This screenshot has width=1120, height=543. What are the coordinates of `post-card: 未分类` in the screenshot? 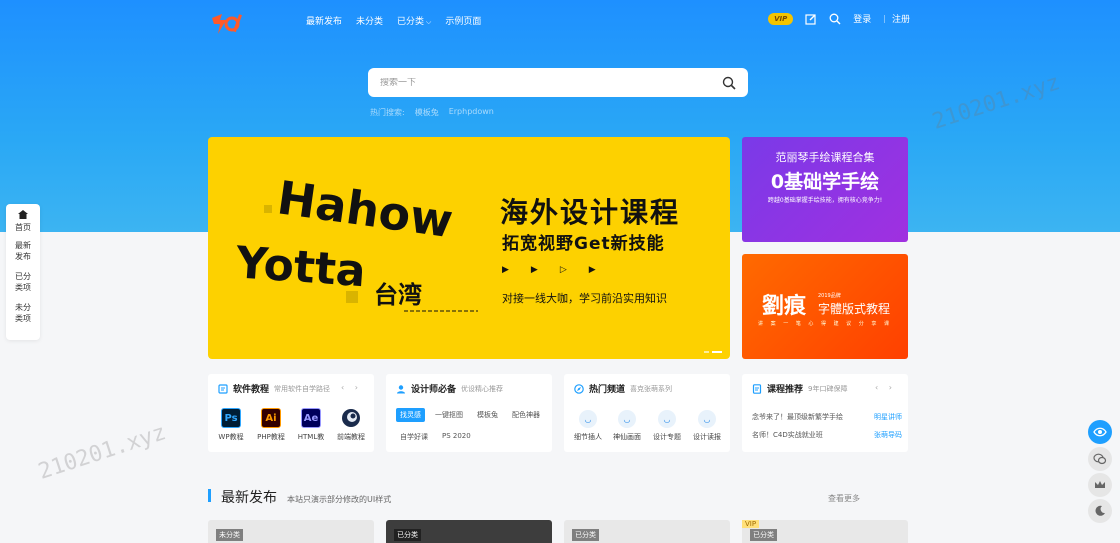 It's located at (291, 531).